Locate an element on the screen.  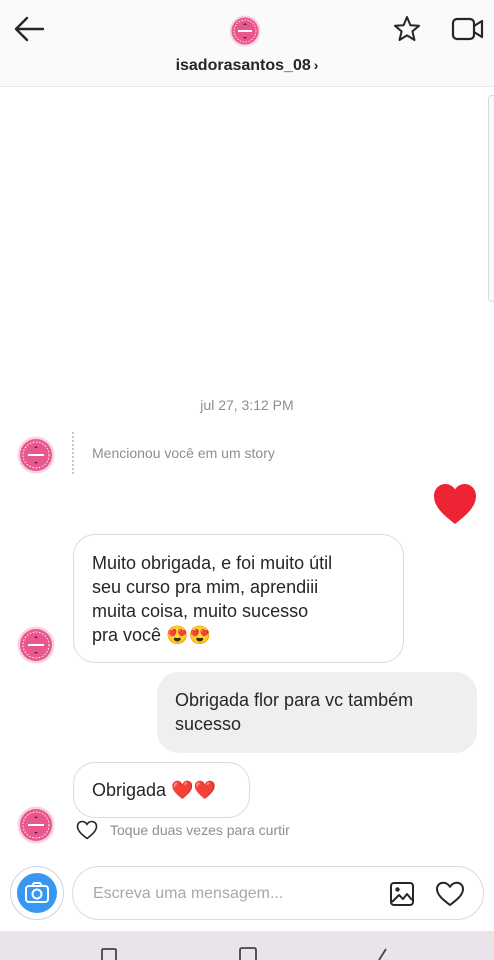
camera-button is located at coordinates (37, 893).